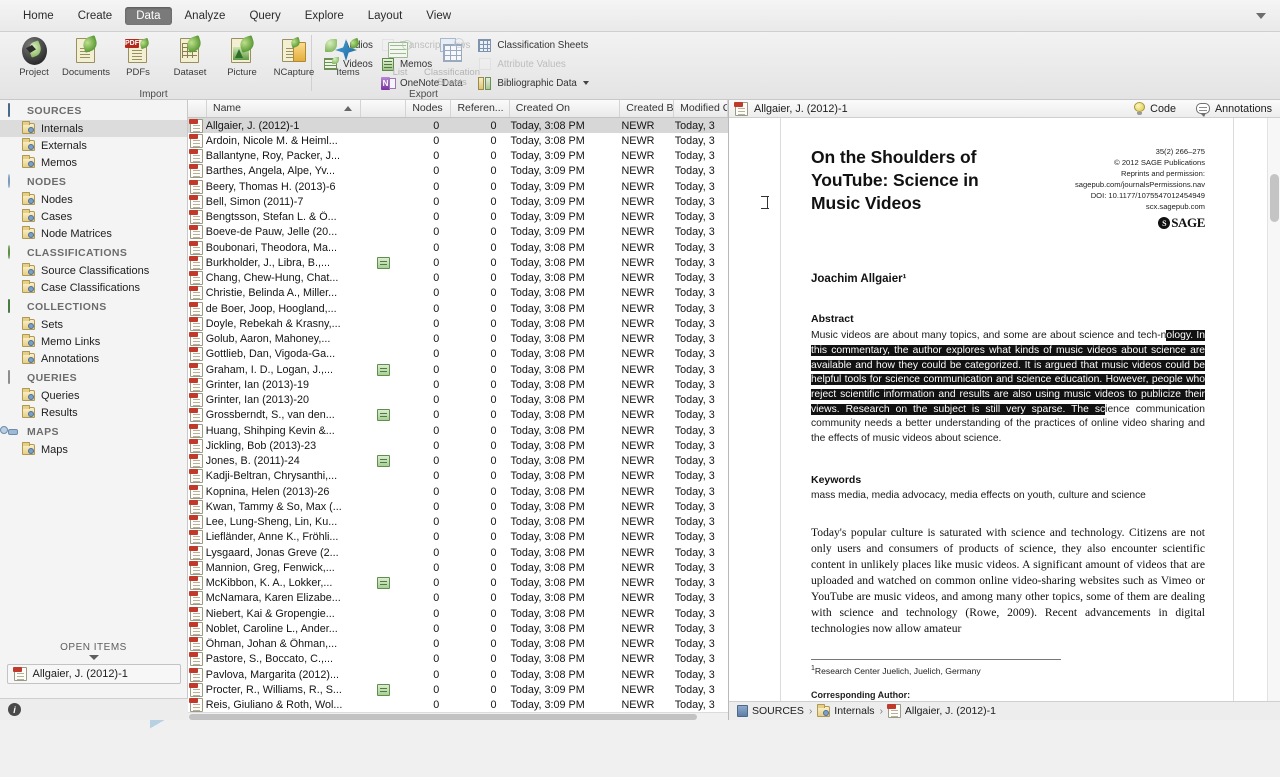  I want to click on picture-button: Picture, so click(242, 55).